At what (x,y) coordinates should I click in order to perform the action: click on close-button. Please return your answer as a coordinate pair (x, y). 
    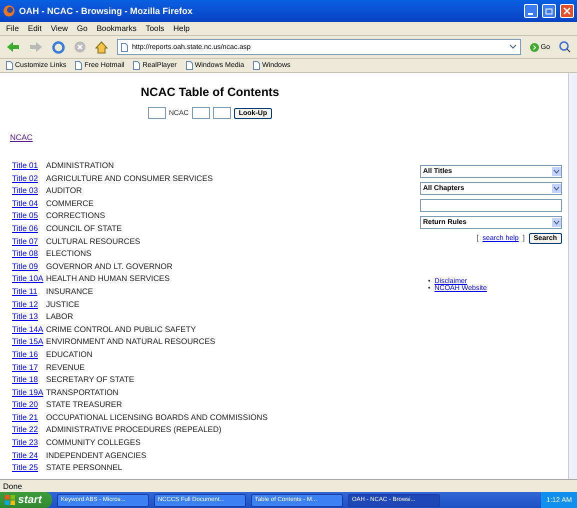
    Looking at the image, I should click on (567, 11).